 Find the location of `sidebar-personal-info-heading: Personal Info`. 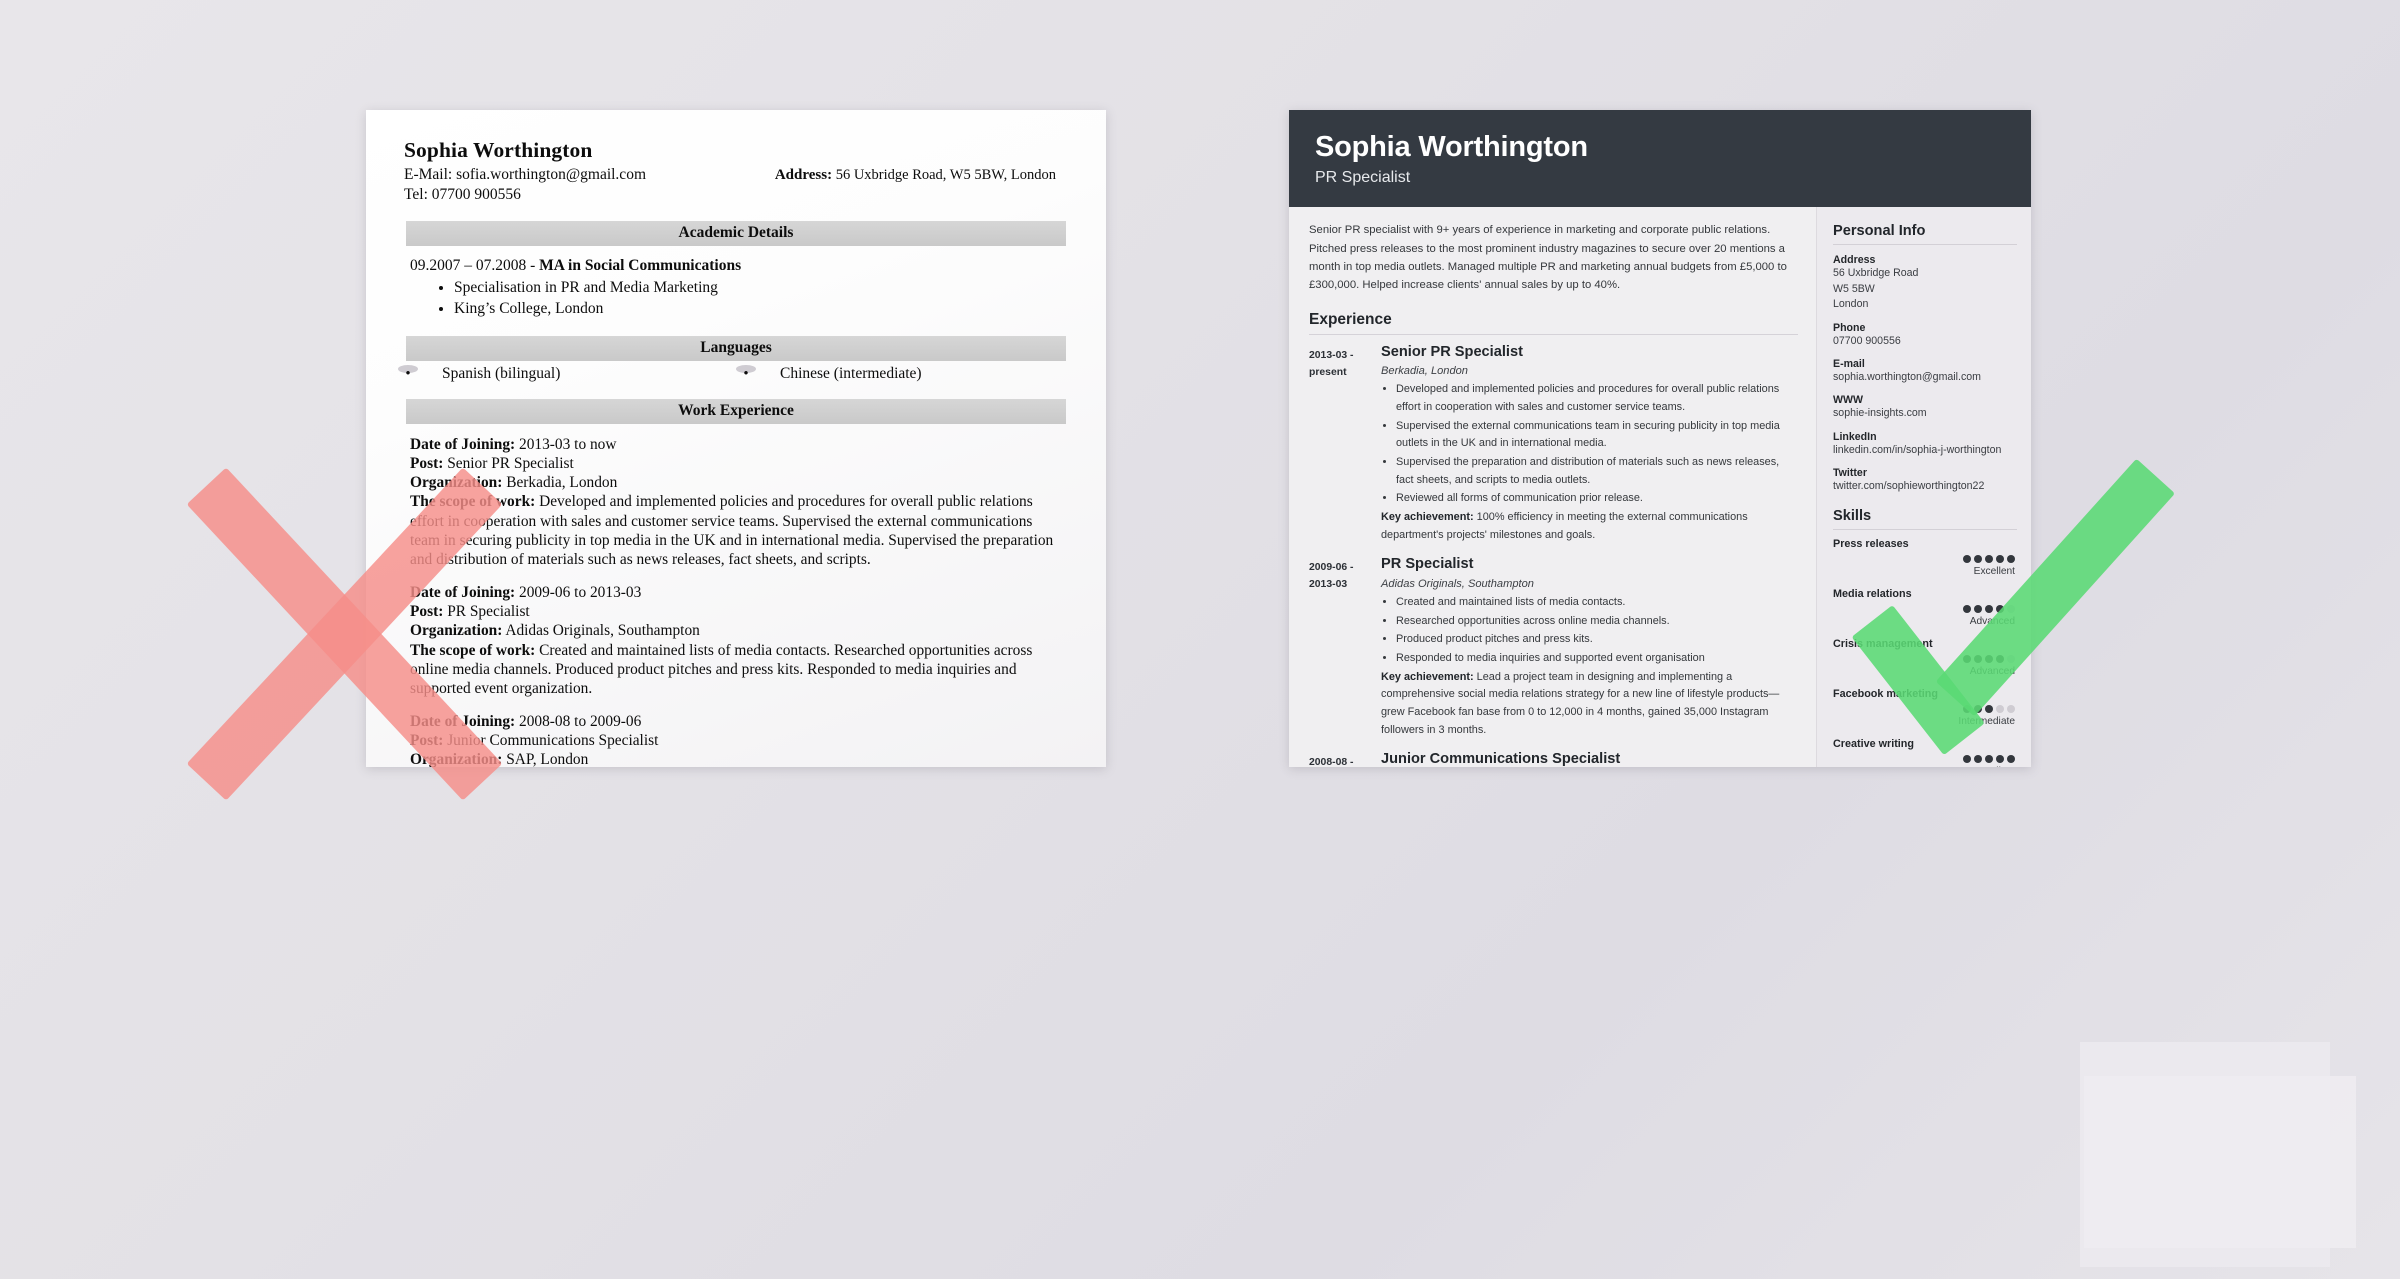

sidebar-personal-info-heading: Personal Info is located at coordinates (1879, 231).